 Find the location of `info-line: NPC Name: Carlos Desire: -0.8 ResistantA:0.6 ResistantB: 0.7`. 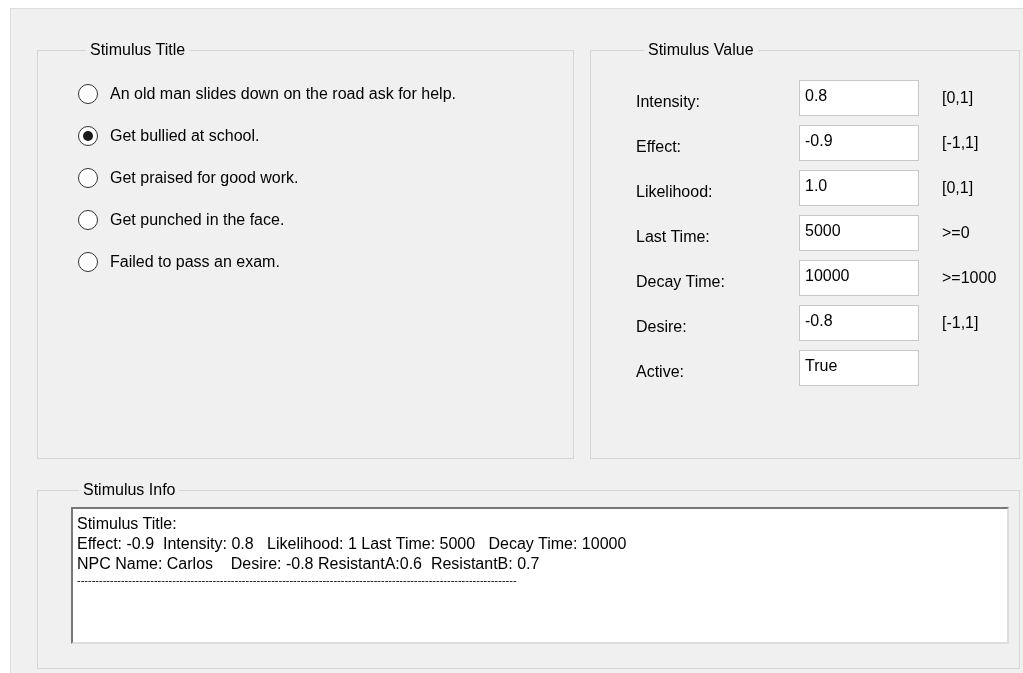

info-line: NPC Name: Carlos Desire: -0.8 ResistantA:0.6 ResistantB: 0.7 is located at coordinates (309, 564).